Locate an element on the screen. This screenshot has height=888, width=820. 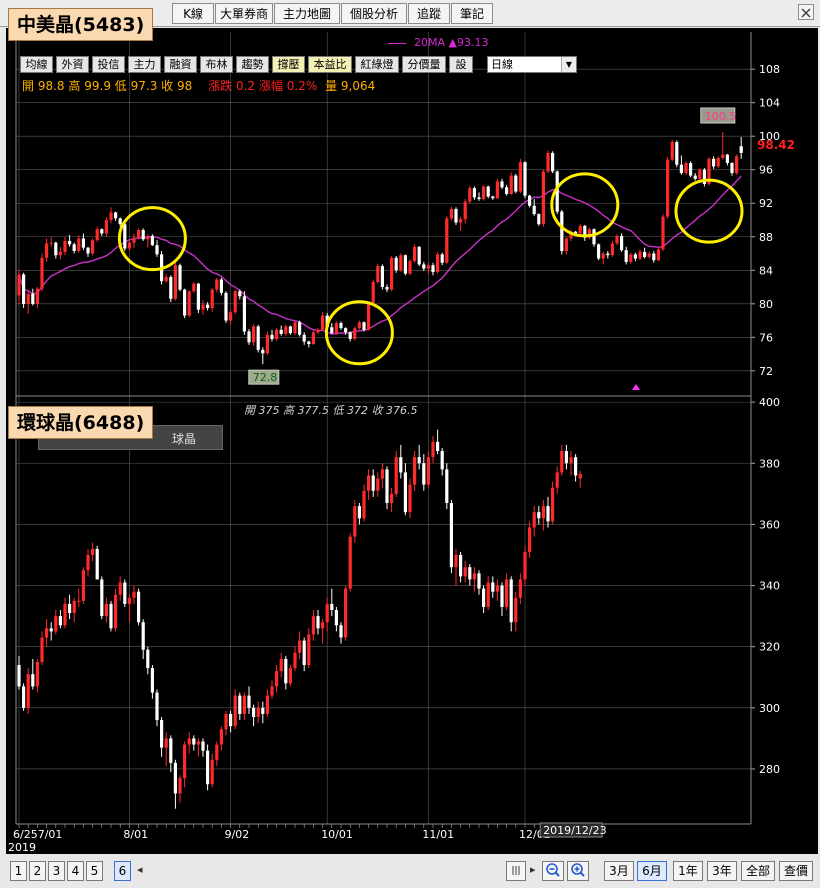
period-1y-button: 1年 is located at coordinates (688, 871).